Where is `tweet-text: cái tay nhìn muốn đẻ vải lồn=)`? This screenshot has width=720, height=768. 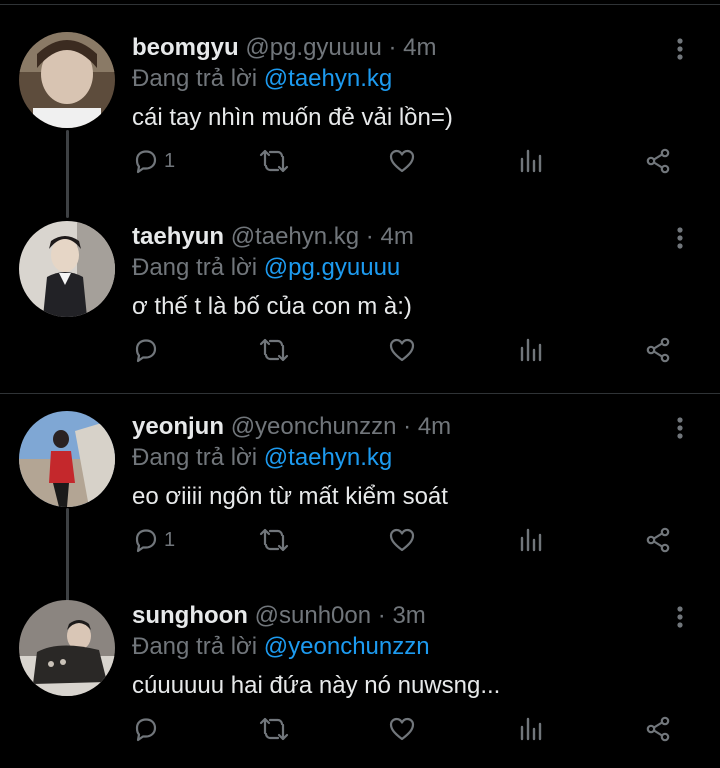 tweet-text: cái tay nhìn muốn đẻ vải lồn=) is located at coordinates (292, 117).